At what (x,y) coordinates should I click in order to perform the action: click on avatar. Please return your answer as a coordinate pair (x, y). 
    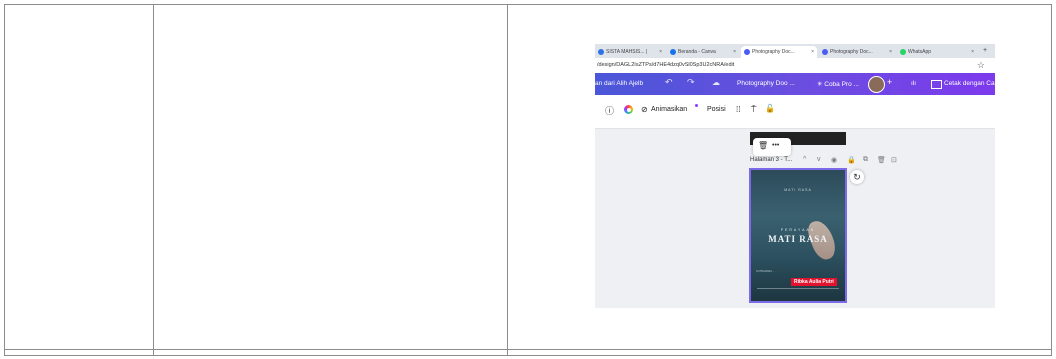
    Looking at the image, I should click on (876, 84).